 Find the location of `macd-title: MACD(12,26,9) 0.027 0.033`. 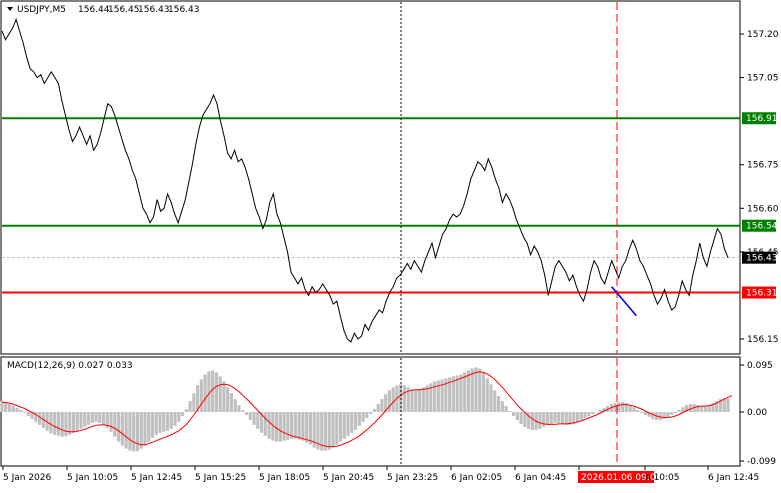

macd-title: MACD(12,26,9) 0.027 0.033 is located at coordinates (70, 366).